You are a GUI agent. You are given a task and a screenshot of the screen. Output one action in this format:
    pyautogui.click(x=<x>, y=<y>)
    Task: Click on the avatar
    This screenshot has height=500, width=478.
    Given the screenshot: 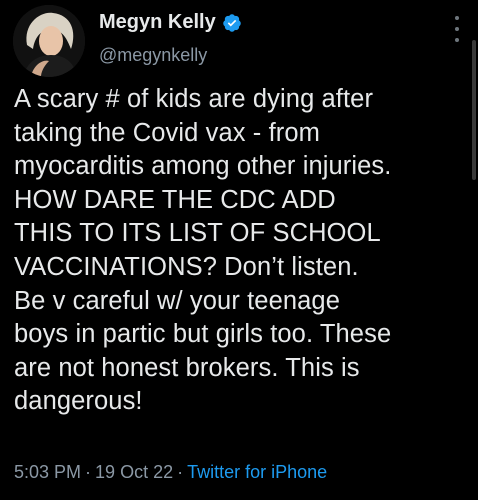 What is the action you would take?
    pyautogui.click(x=49, y=41)
    